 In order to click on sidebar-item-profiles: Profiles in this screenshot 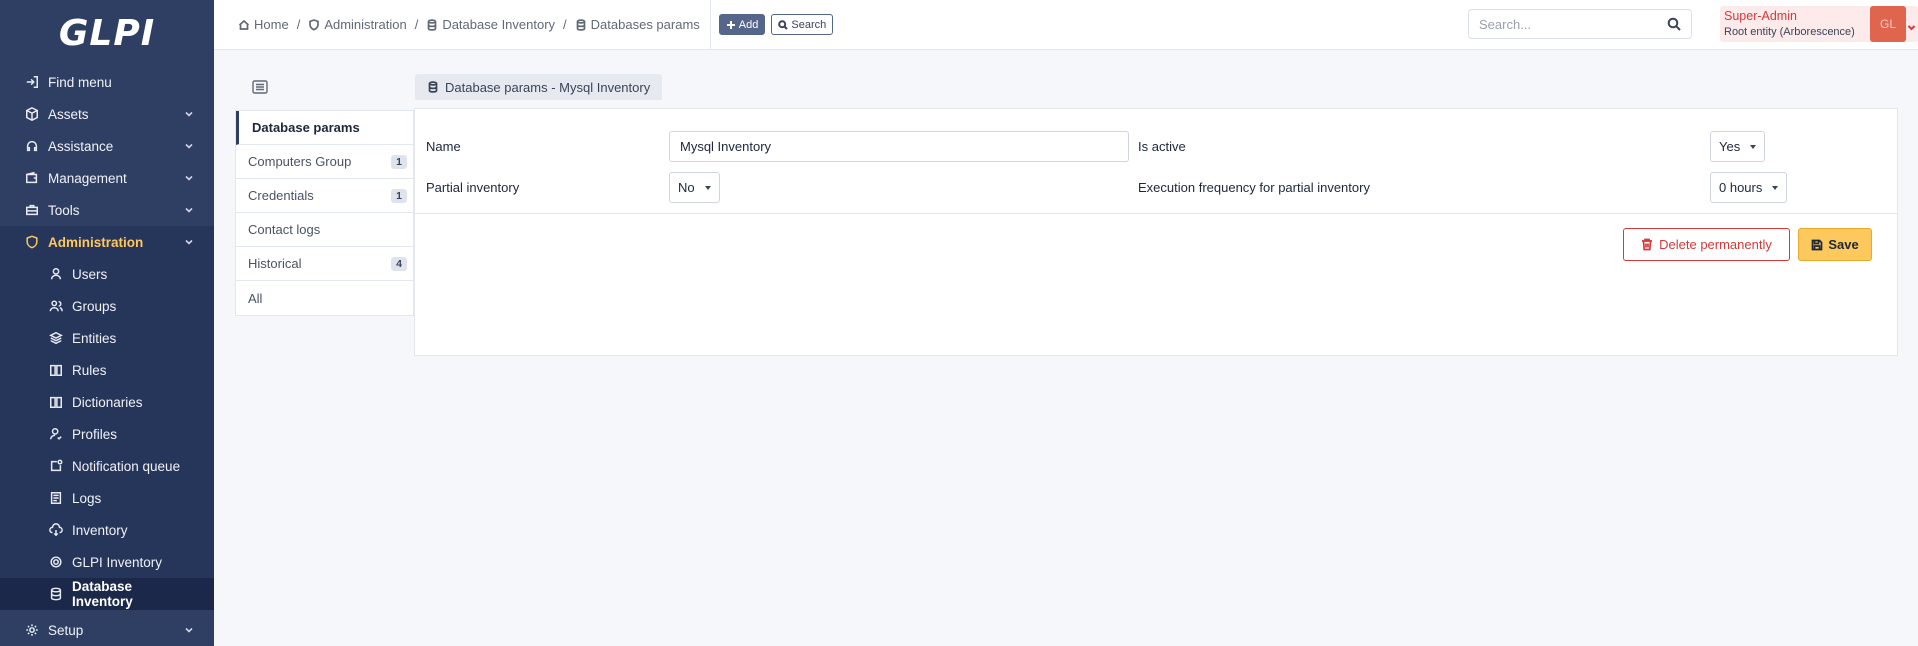, I will do `click(107, 434)`.